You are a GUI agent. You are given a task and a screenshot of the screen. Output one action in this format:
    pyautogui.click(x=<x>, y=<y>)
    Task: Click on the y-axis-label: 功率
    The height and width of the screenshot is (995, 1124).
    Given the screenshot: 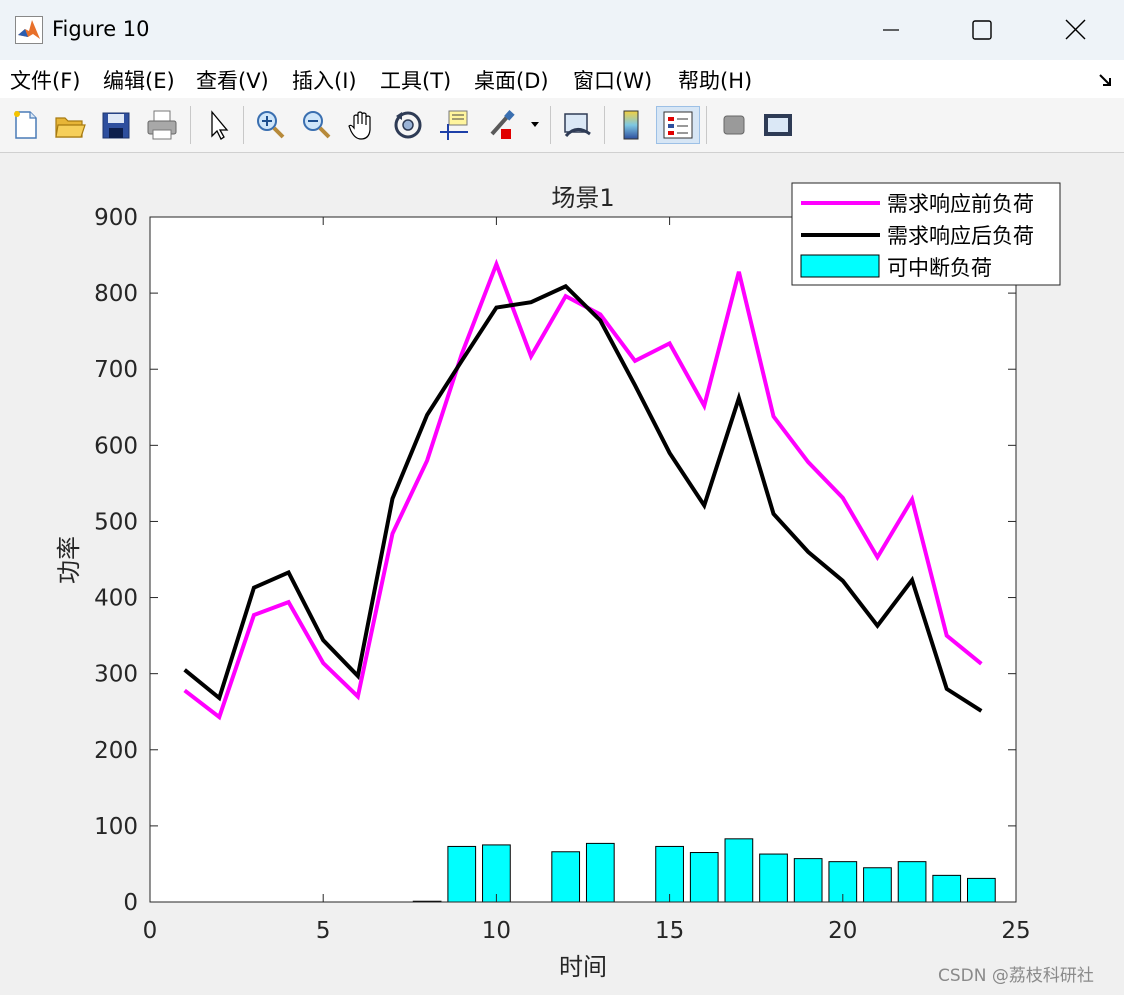 What is the action you would take?
    pyautogui.click(x=69, y=560)
    